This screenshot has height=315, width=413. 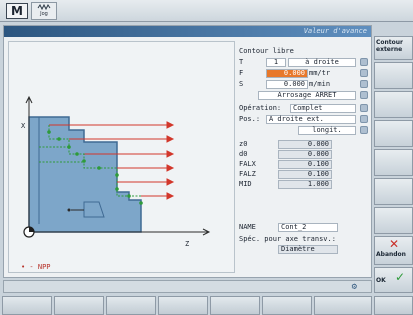 I want to click on mid-row: MID 1.000, so click(x=303, y=184).